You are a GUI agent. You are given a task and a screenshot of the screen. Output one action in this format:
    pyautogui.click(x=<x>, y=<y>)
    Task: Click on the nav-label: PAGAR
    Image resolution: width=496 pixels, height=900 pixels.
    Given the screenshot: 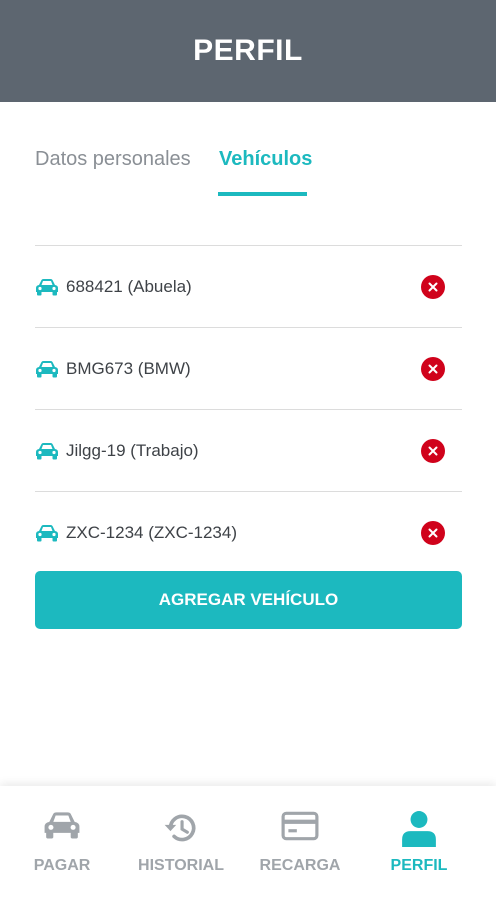 What is the action you would take?
    pyautogui.click(x=62, y=865)
    